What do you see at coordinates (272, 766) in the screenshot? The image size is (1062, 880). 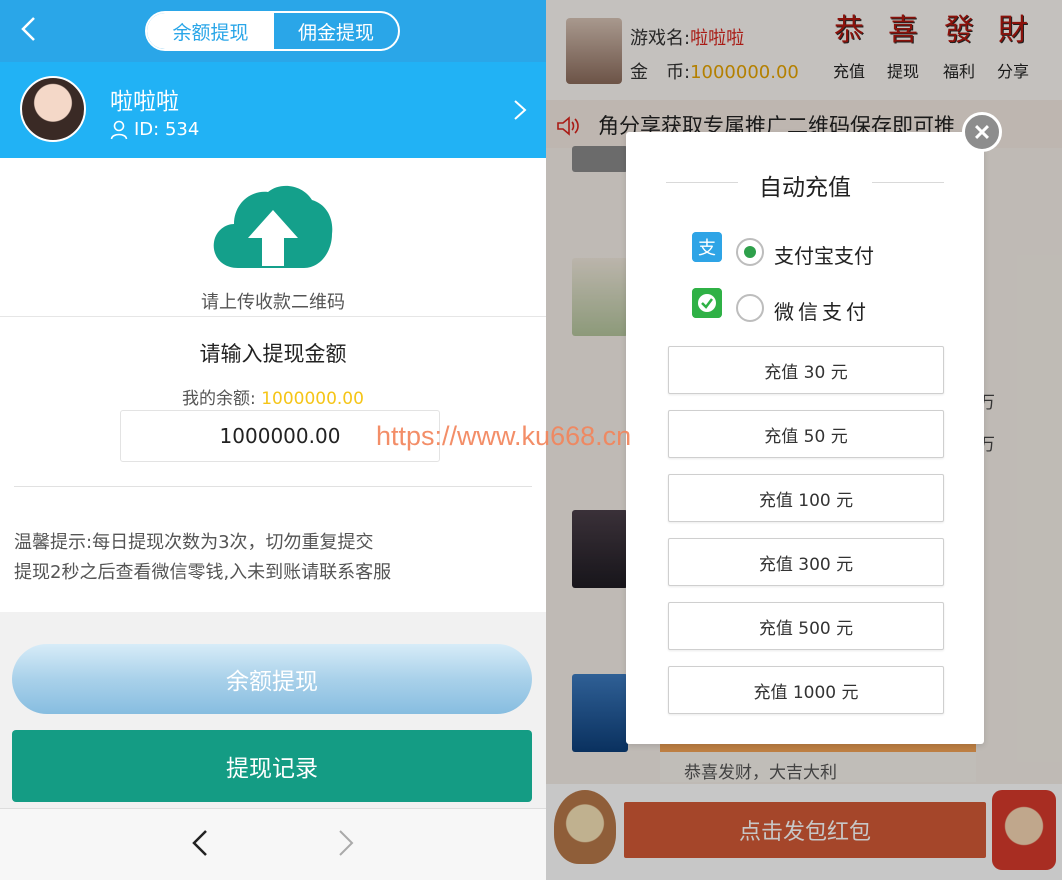 I see `withdraw-records-button: 提现记录` at bounding box center [272, 766].